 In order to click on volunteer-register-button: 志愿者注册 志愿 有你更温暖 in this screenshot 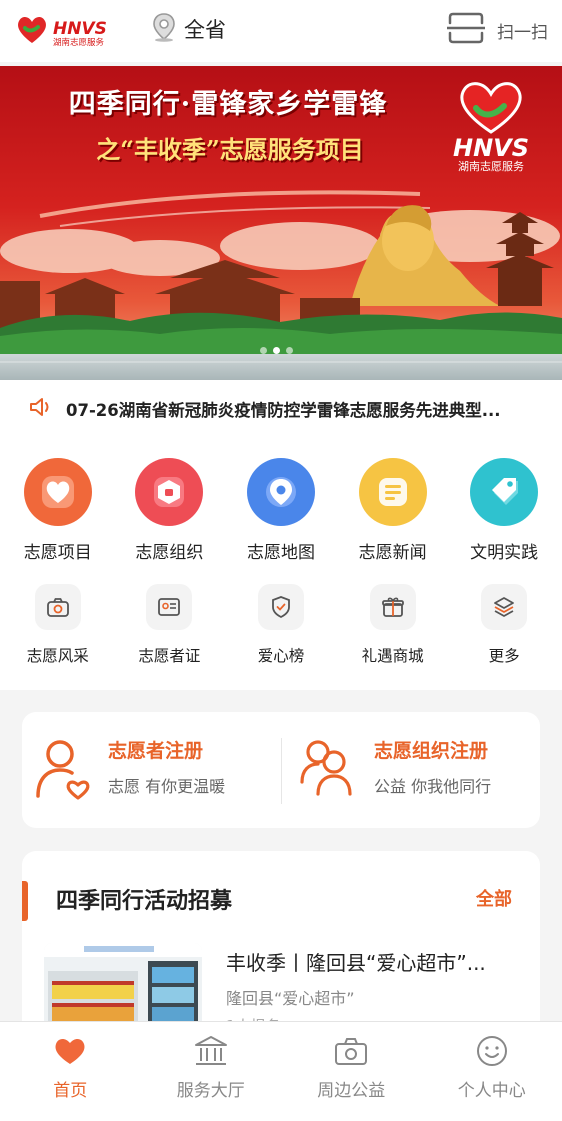, I will do `click(128, 771)`.